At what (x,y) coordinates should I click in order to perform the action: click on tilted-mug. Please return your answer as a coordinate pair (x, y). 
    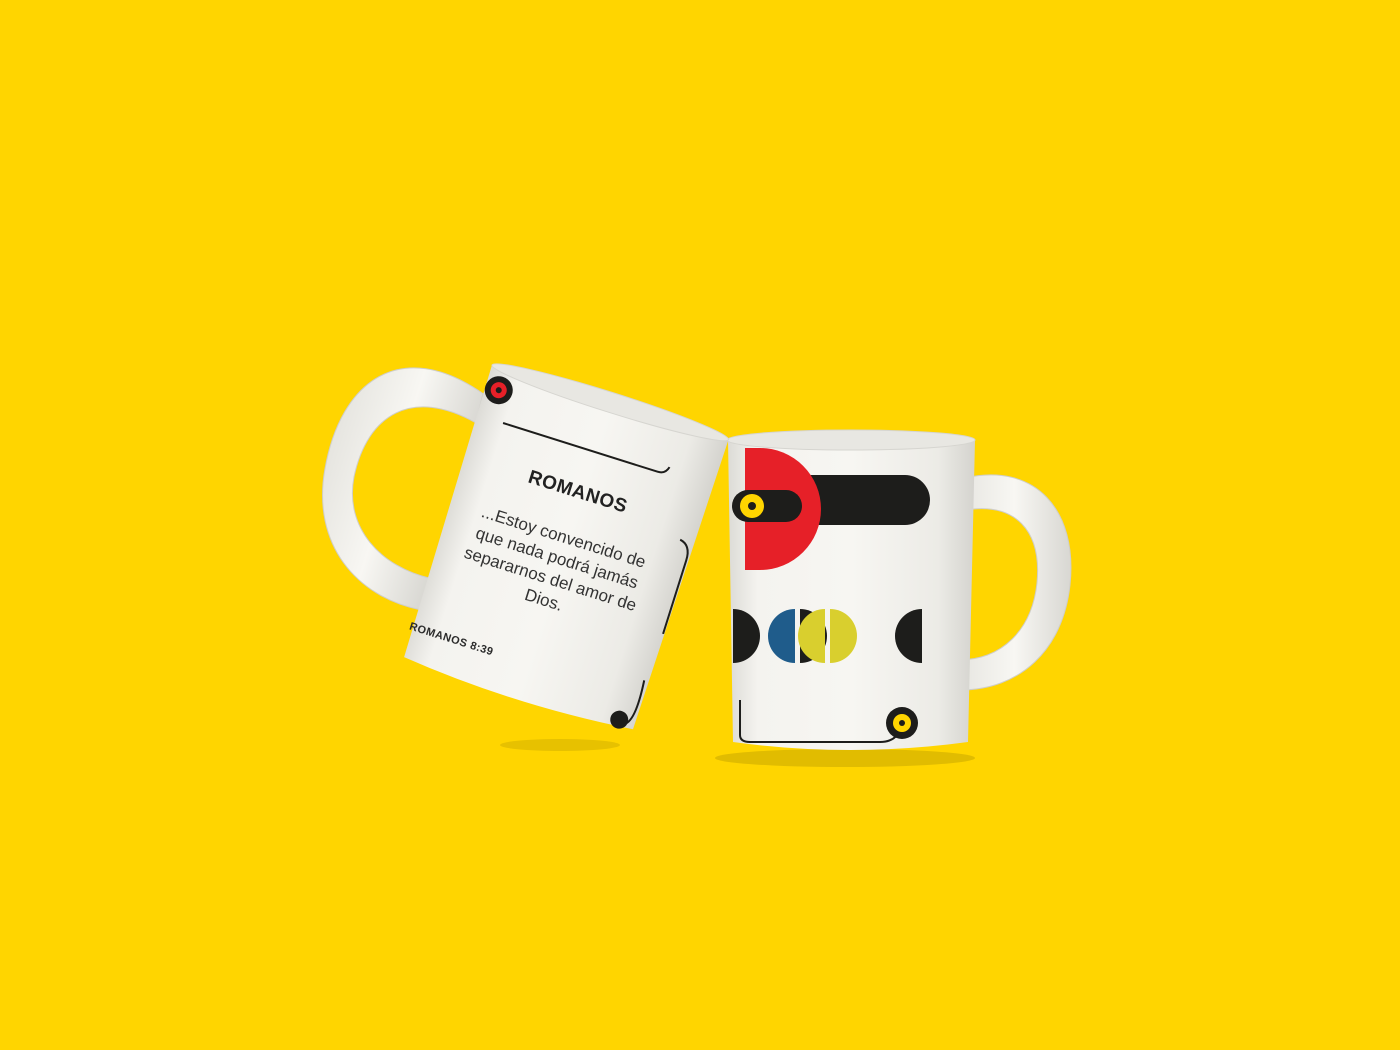
    Looking at the image, I should click on (526, 546).